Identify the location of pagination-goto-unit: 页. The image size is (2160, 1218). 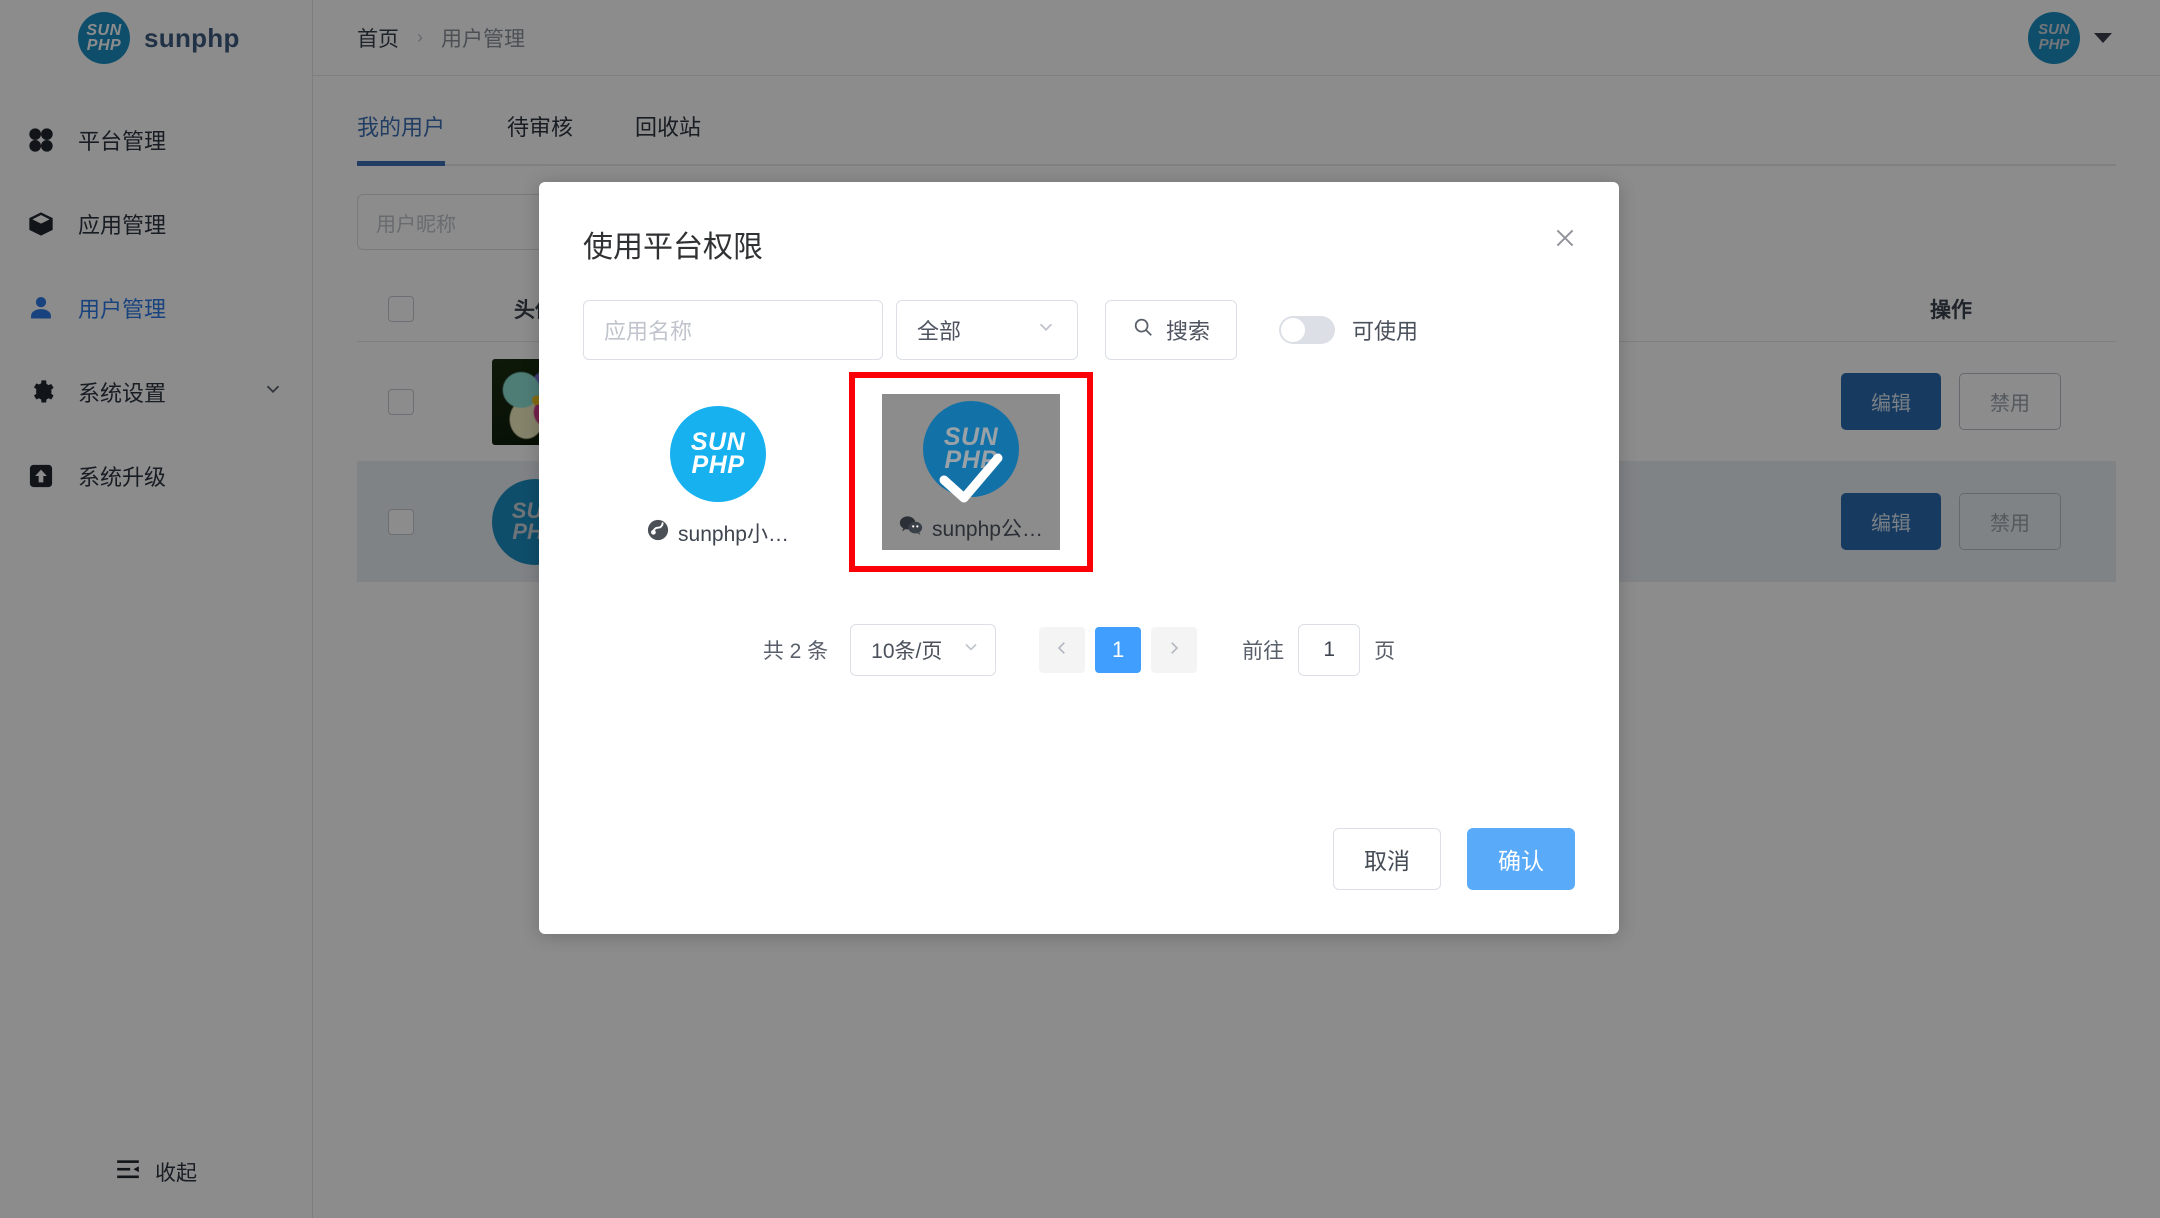
(1385, 651).